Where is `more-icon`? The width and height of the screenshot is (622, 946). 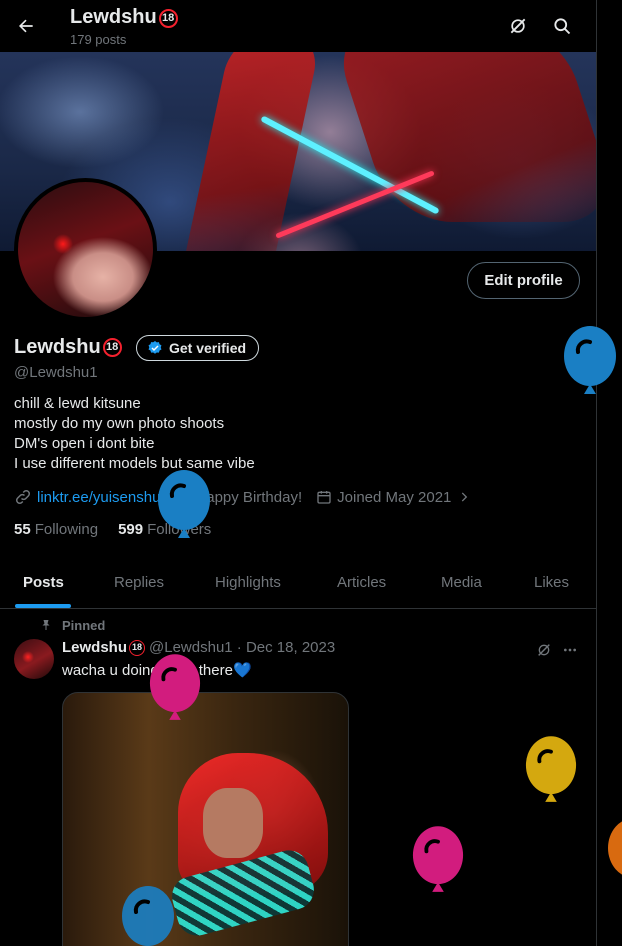
more-icon is located at coordinates (570, 650).